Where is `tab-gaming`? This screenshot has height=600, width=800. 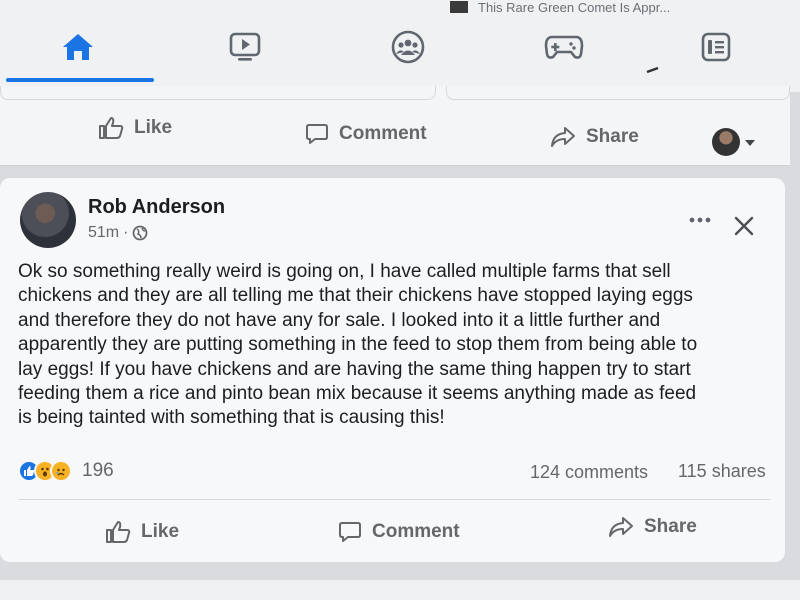 tab-gaming is located at coordinates (564, 47).